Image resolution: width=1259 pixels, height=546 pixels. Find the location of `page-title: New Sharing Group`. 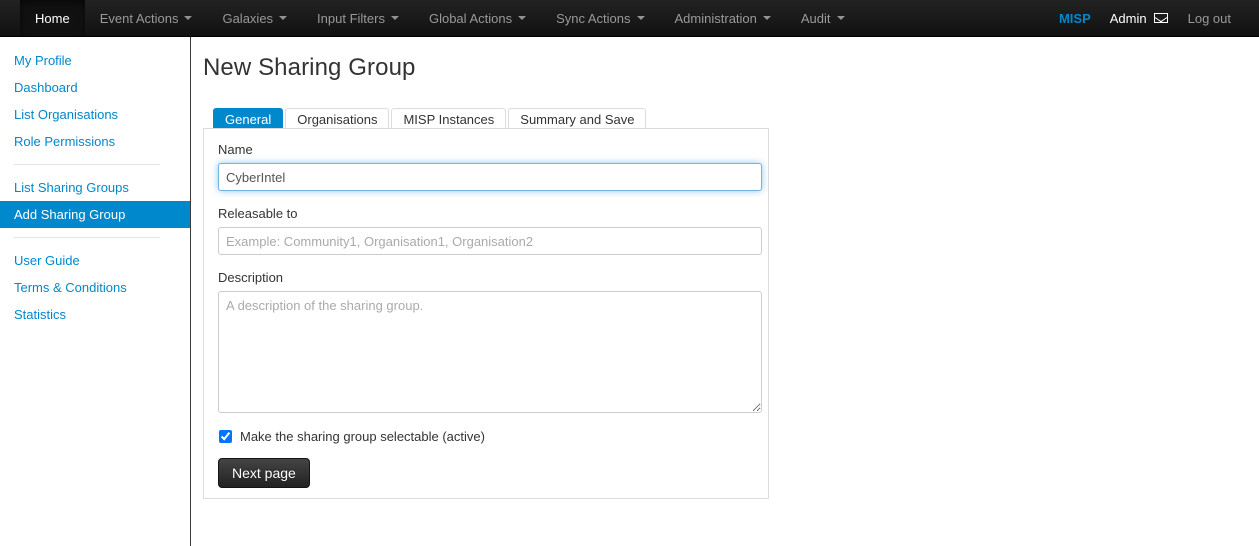

page-title: New Sharing Group is located at coordinates (309, 67).